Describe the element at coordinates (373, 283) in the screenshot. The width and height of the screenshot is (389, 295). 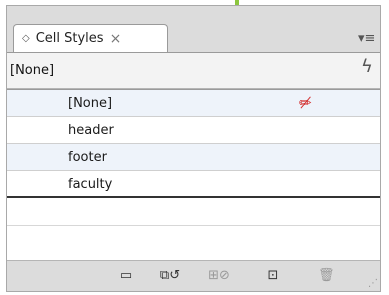
I see `resize-grip-icon: ⋰` at that location.